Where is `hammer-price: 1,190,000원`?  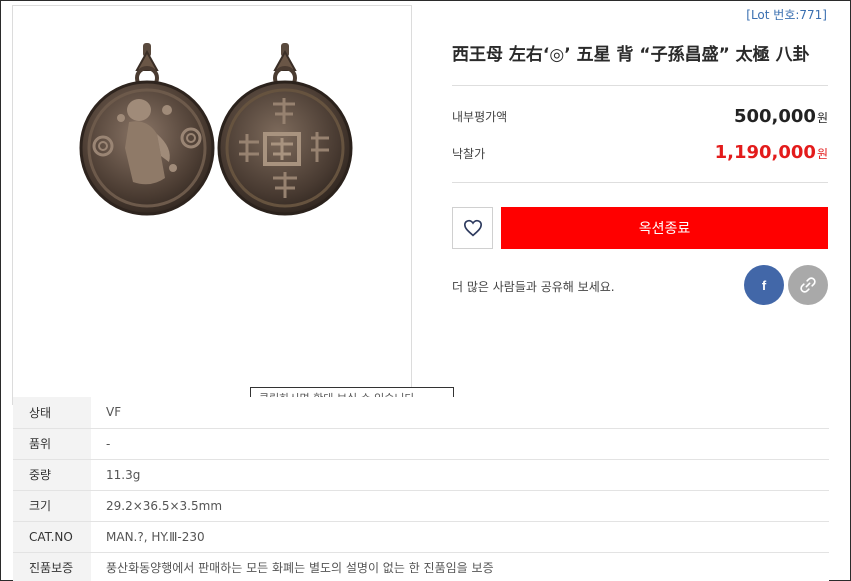
hammer-price: 1,190,000원 is located at coordinates (771, 152).